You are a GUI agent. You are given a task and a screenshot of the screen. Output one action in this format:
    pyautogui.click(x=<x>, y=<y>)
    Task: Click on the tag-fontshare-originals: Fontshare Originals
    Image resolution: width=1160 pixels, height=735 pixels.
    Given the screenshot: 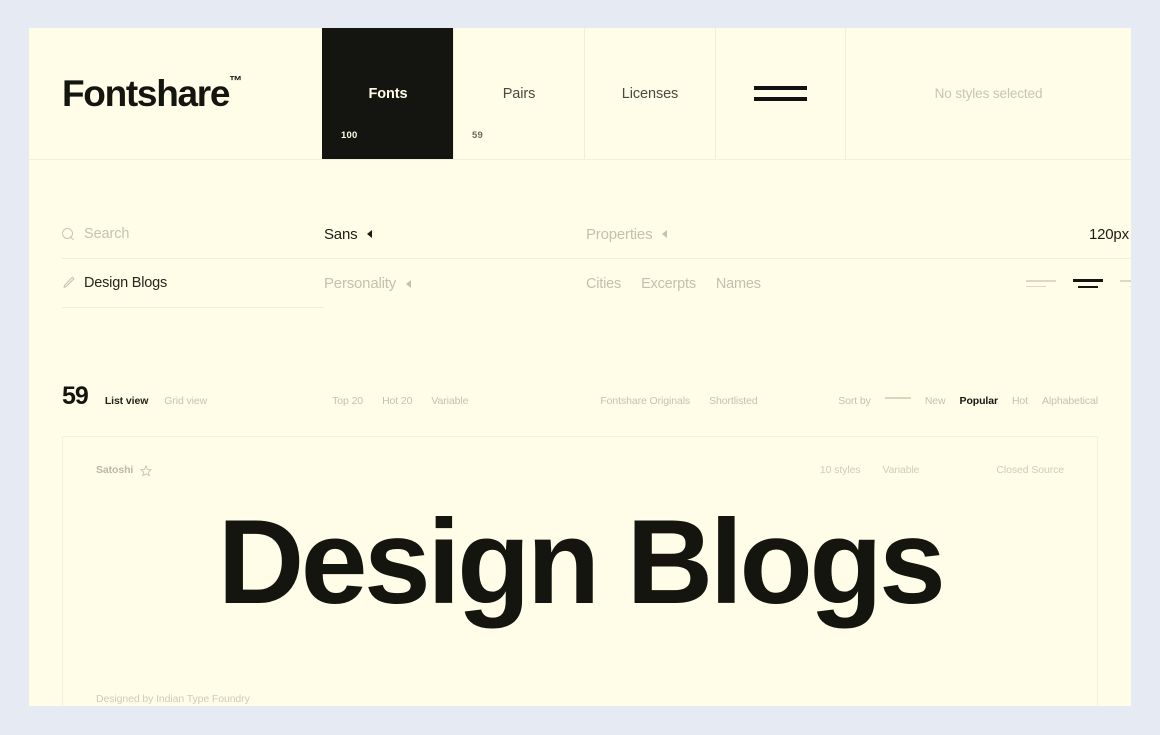 What is the action you would take?
    pyautogui.click(x=645, y=401)
    